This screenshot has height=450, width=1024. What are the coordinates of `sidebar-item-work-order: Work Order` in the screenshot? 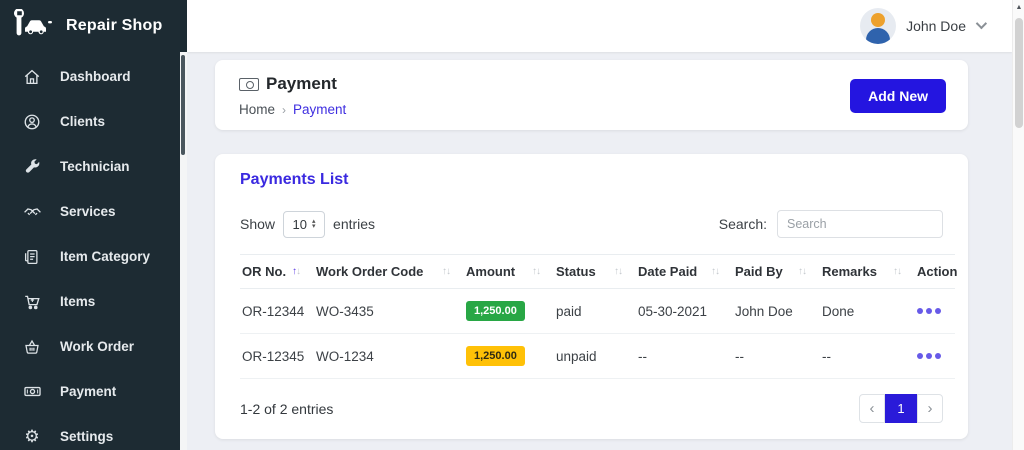 It's located at (93, 346).